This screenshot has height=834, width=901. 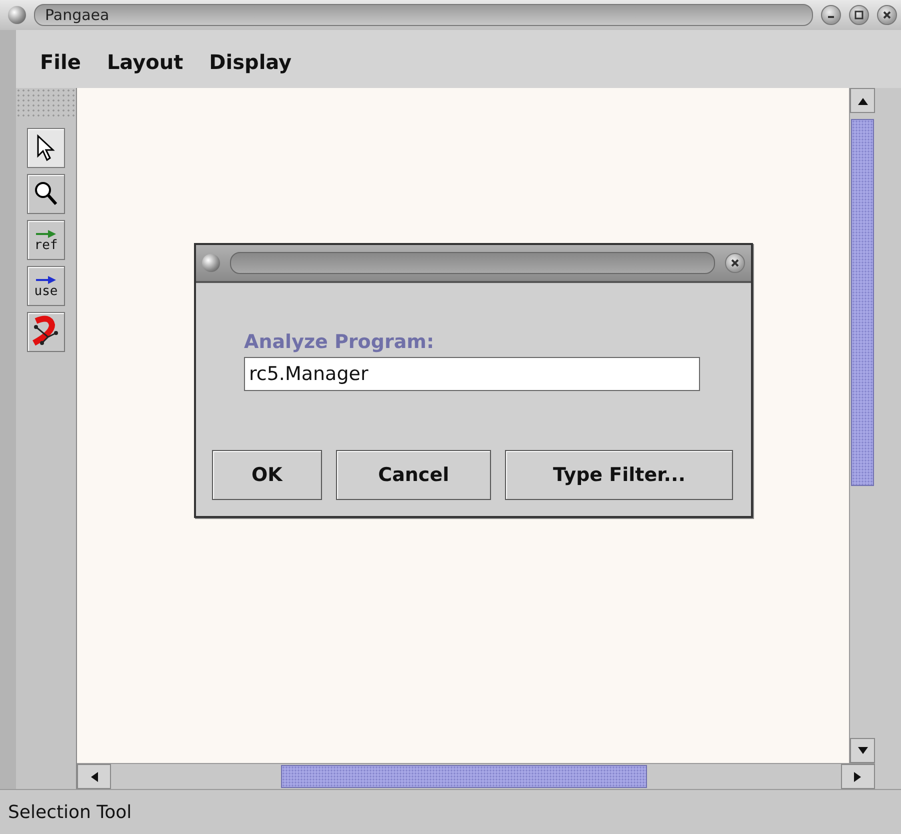 I want to click on right-arrow-icon, so click(x=858, y=777).